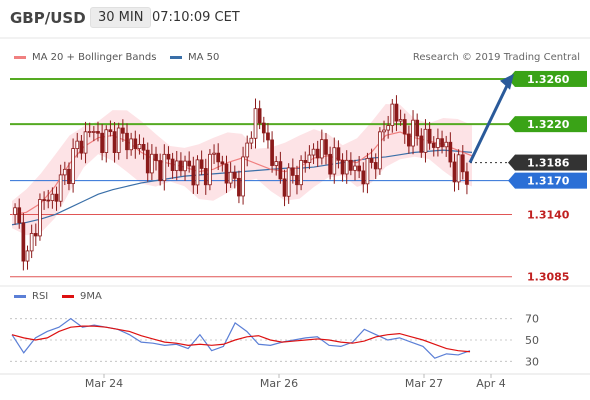 Image resolution: width=590 pixels, height=400 pixels. What do you see at coordinates (279, 383) in the screenshot?
I see `x-tick-label: Mar 26` at bounding box center [279, 383].